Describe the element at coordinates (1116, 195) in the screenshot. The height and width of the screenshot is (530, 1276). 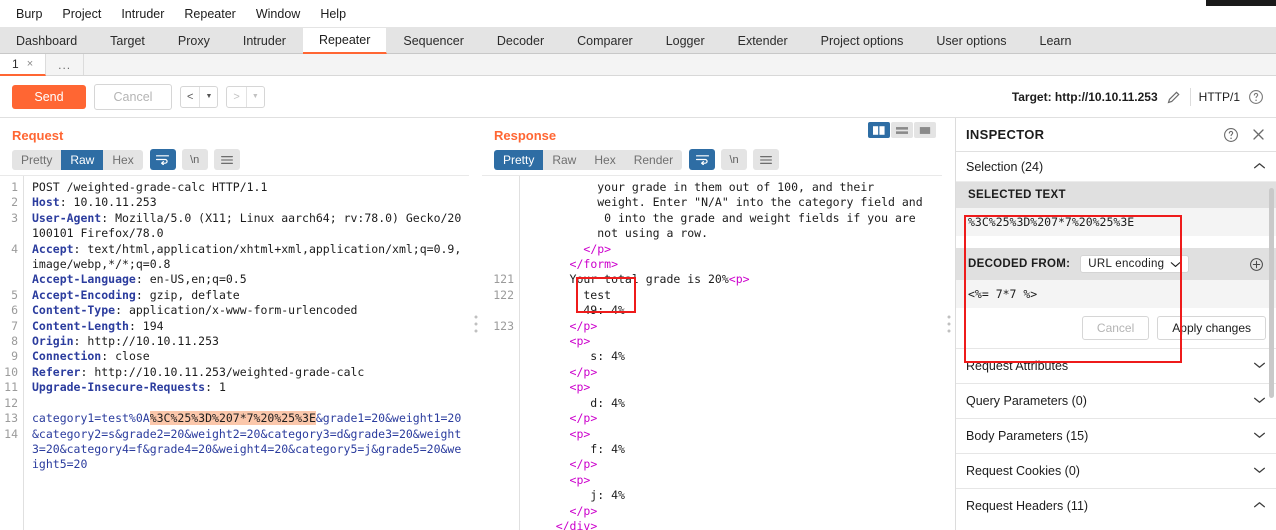
I see `selected-text-label: SELECTED TEXT` at that location.